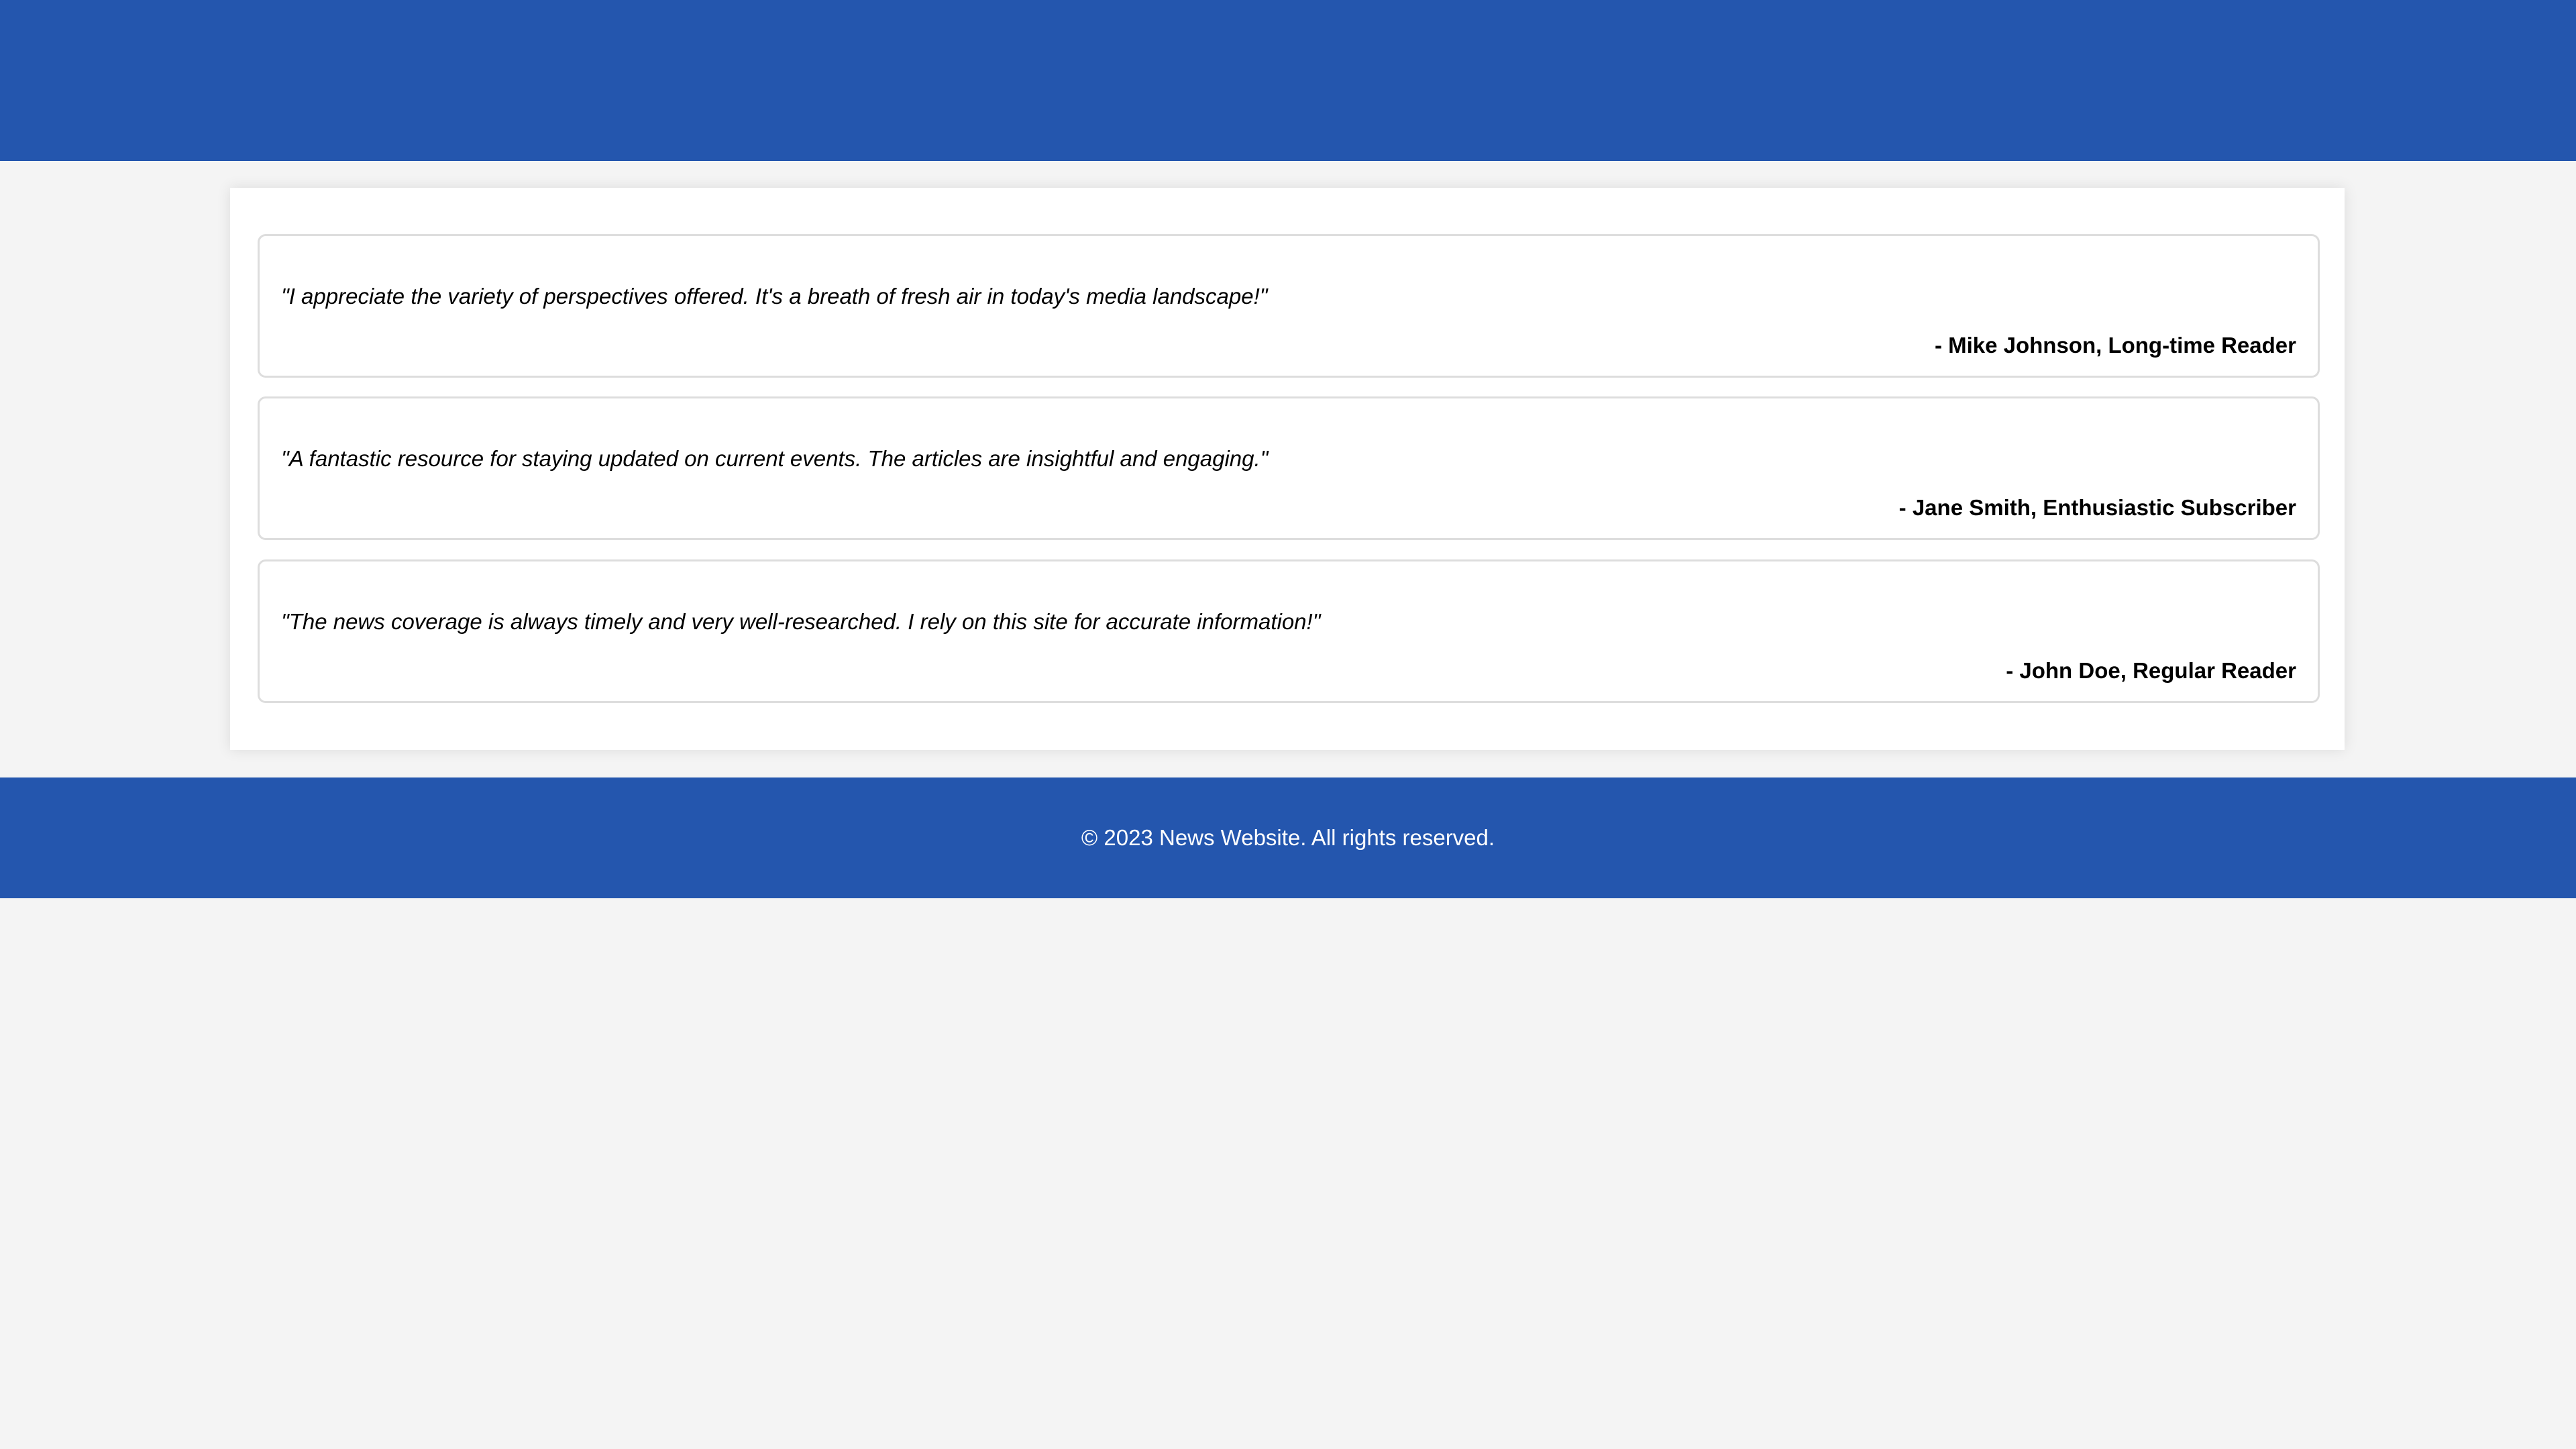  What do you see at coordinates (1288, 80) in the screenshot?
I see `site-header` at bounding box center [1288, 80].